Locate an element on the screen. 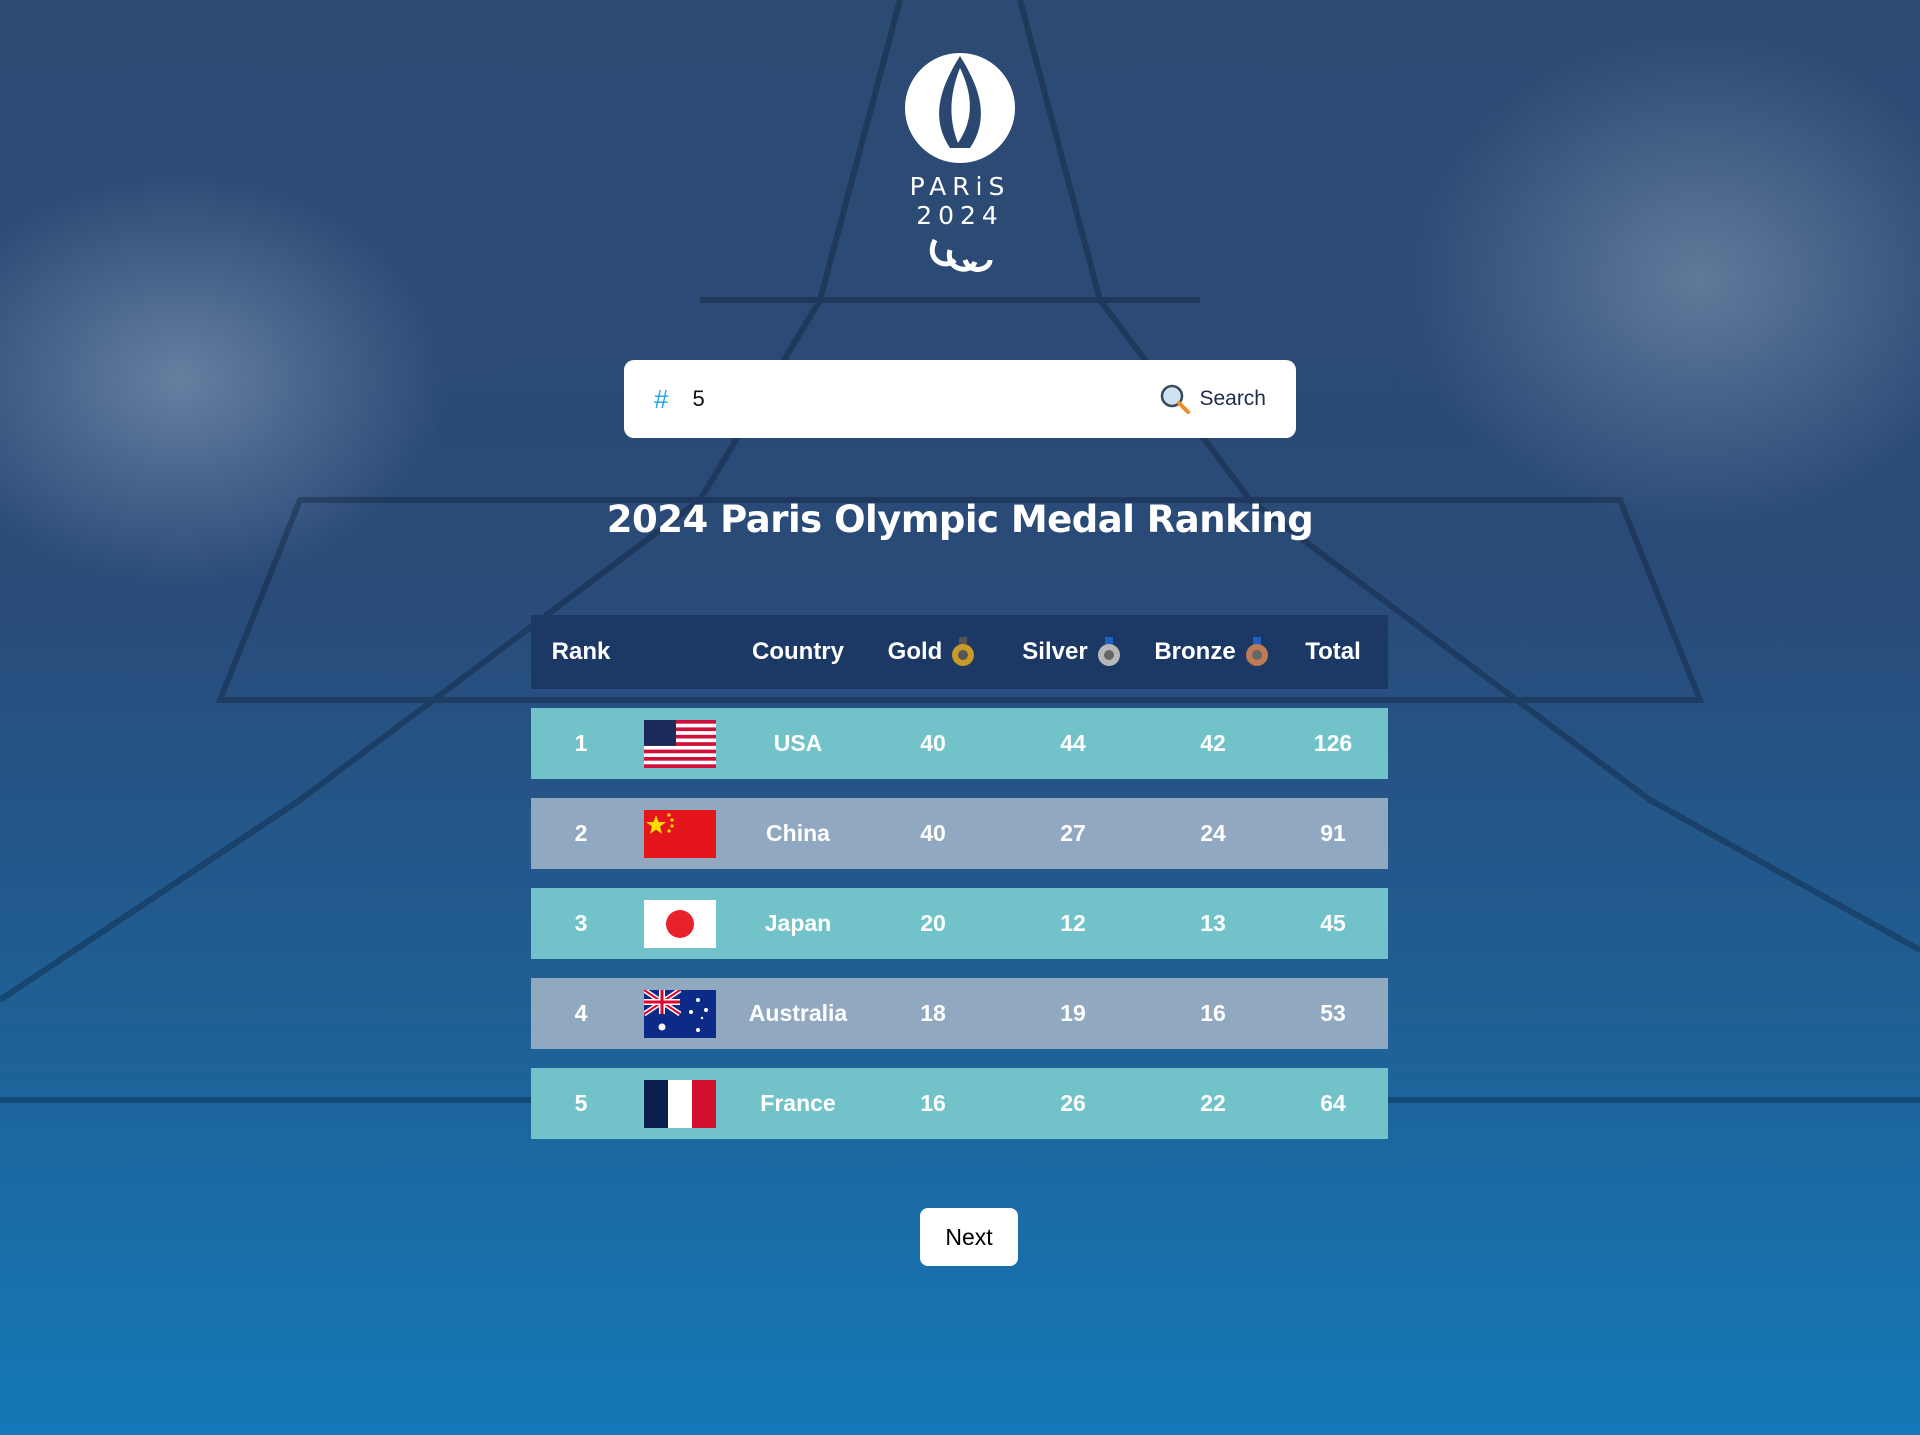 This screenshot has height=1435, width=1920. paris-2024-logo: PARiS 2024 is located at coordinates (960, 160).